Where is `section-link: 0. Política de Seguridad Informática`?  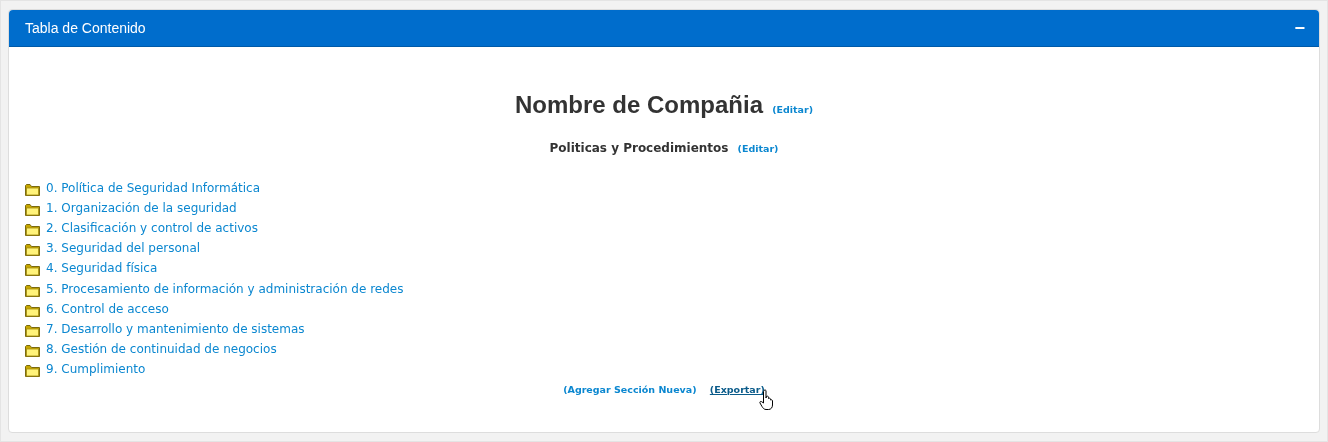
section-link: 0. Política de Seguridad Informática is located at coordinates (153, 188).